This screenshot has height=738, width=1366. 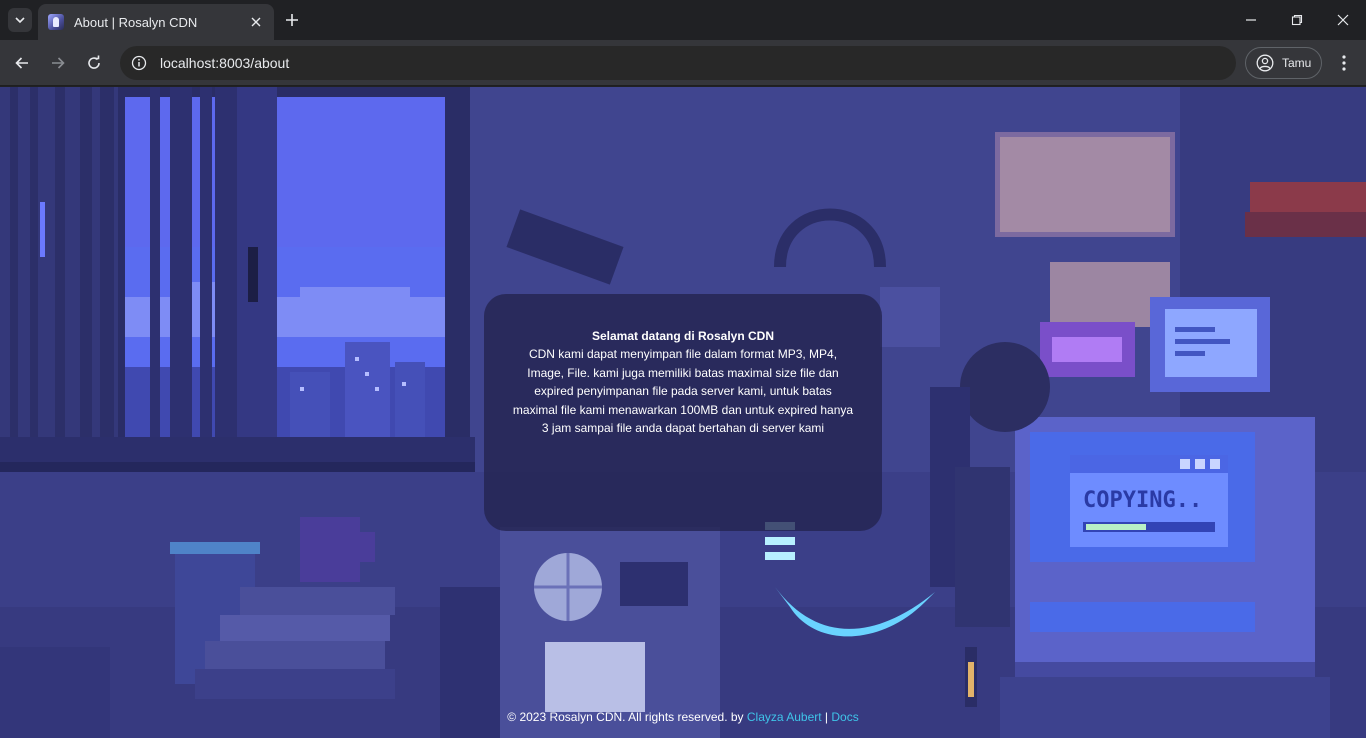 I want to click on site-info-button, so click(x=139, y=63).